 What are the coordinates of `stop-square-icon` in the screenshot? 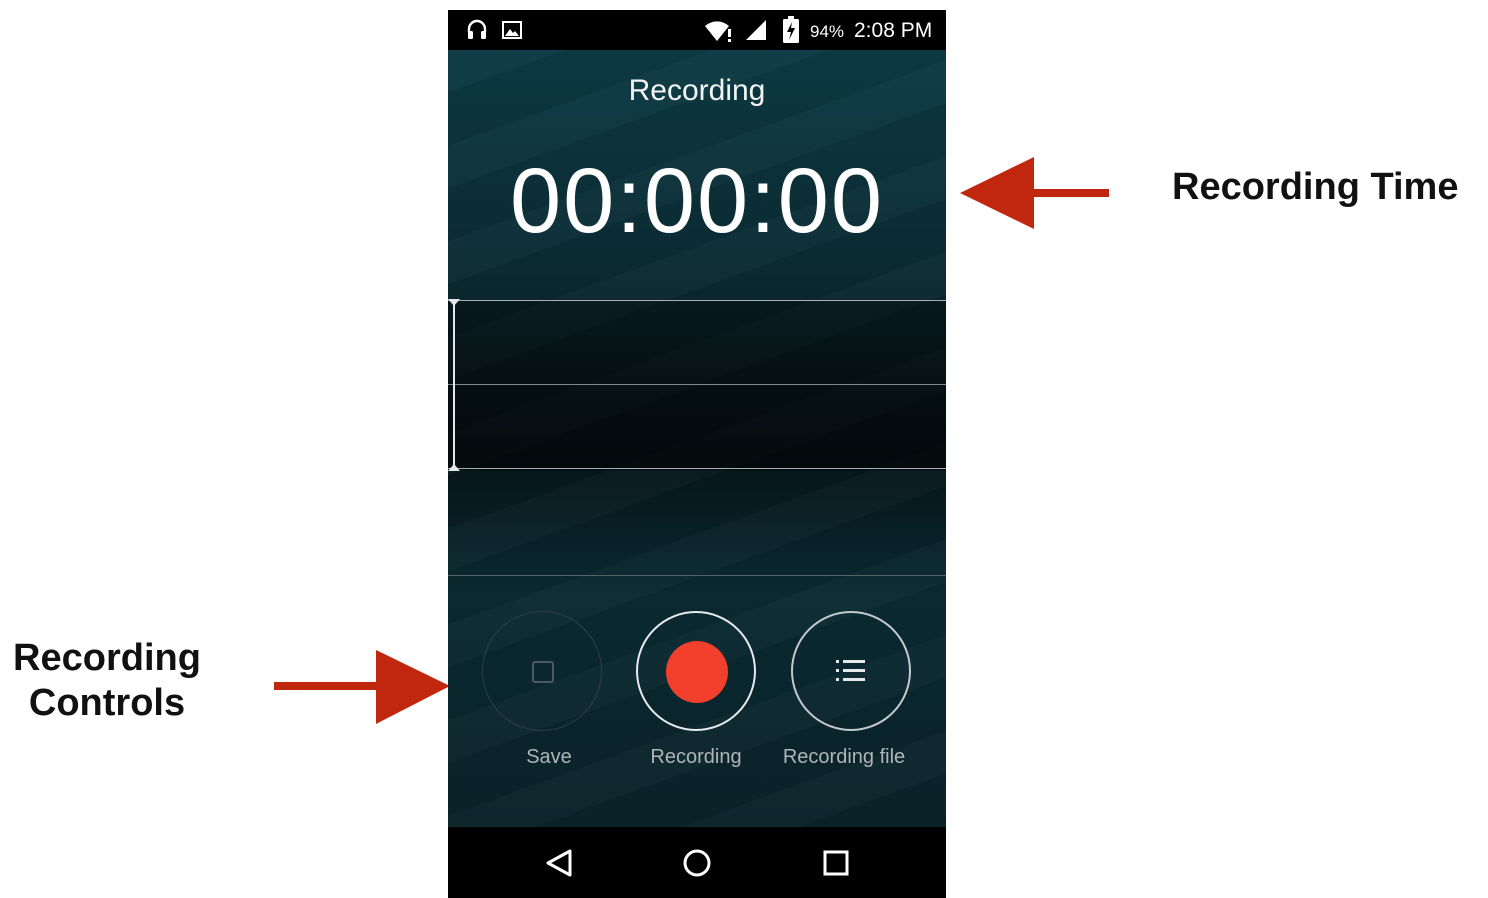 It's located at (543, 672).